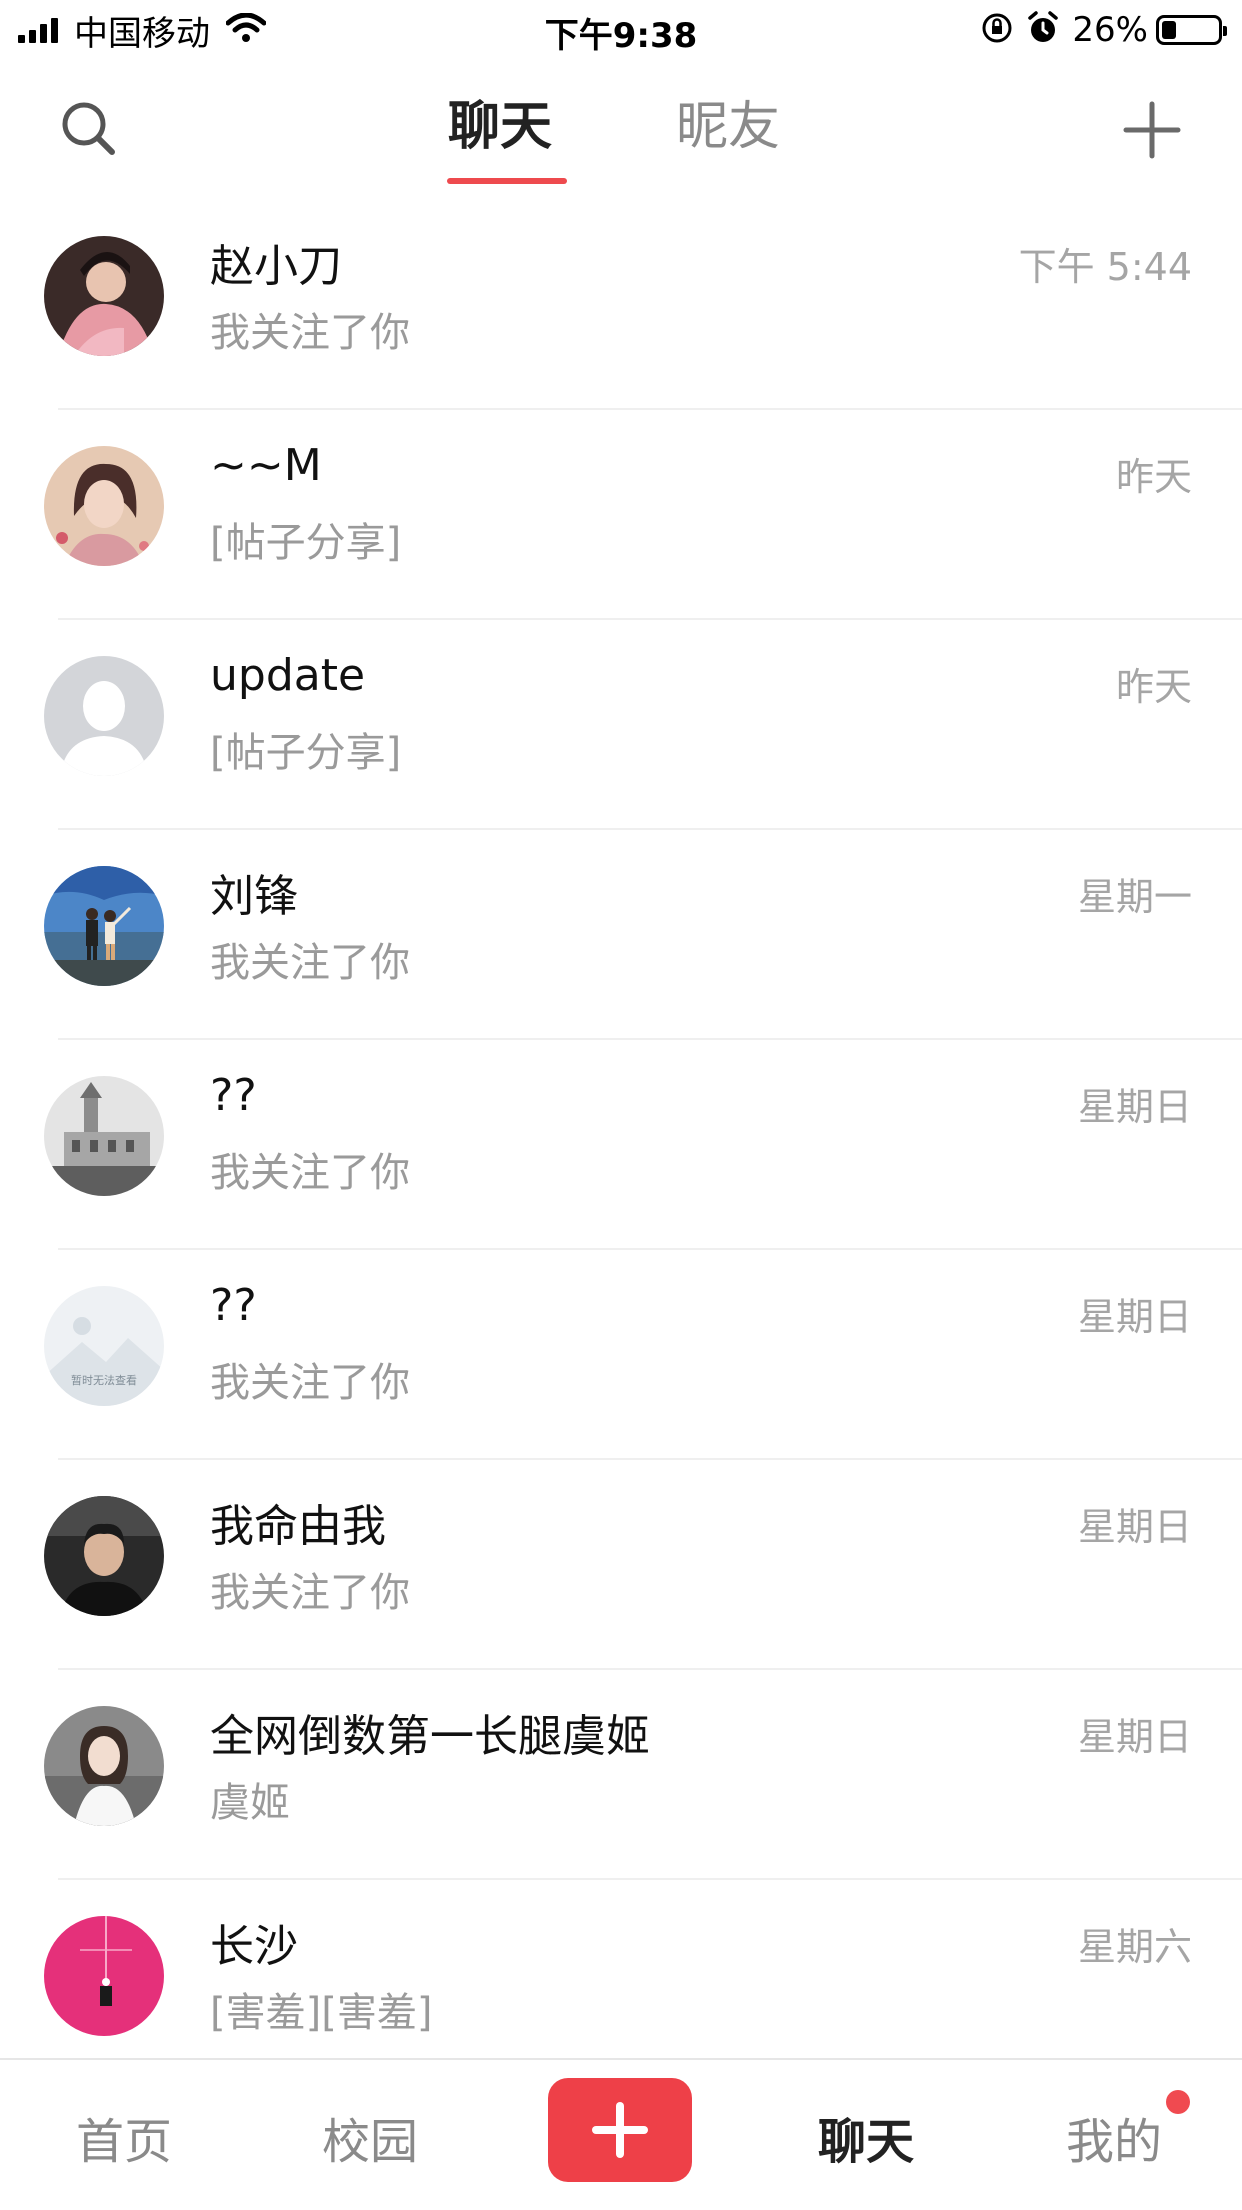 The width and height of the screenshot is (1242, 2210). Describe the element at coordinates (728, 121) in the screenshot. I see `tab-friends: 昵友` at that location.